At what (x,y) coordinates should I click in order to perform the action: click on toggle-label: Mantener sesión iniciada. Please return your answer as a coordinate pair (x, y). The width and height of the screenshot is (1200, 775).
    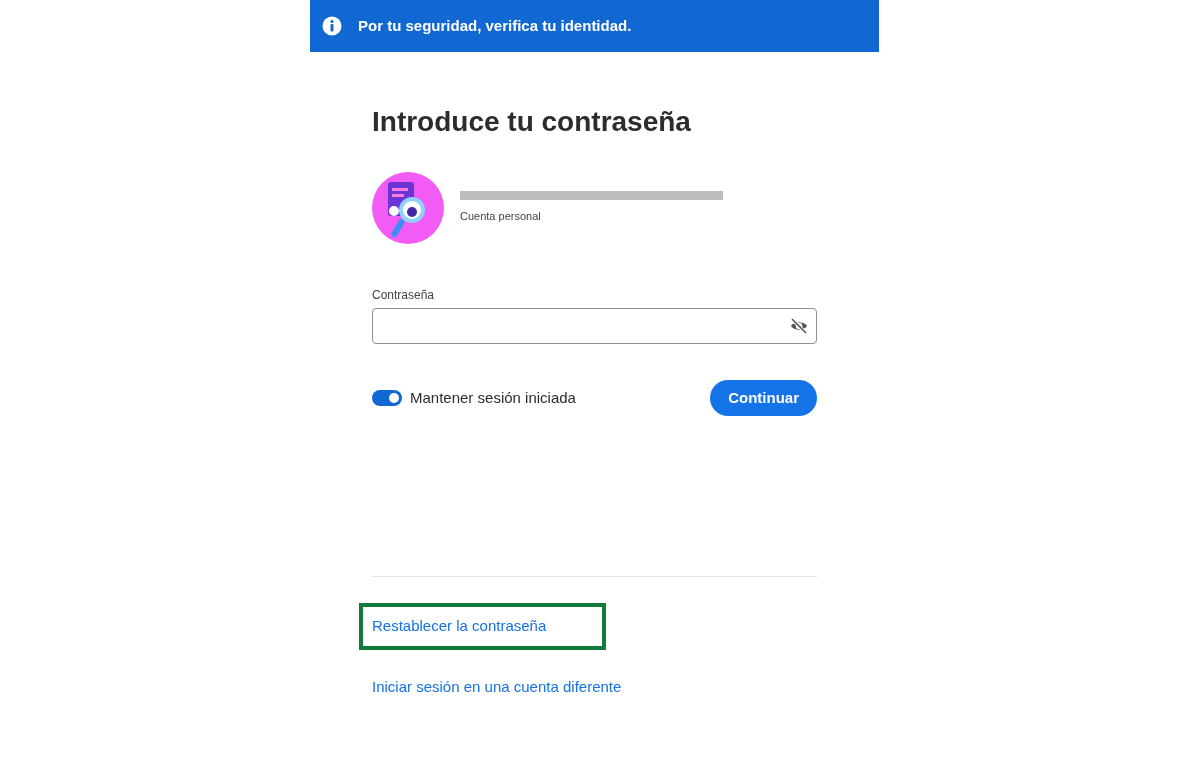
    Looking at the image, I should click on (493, 397).